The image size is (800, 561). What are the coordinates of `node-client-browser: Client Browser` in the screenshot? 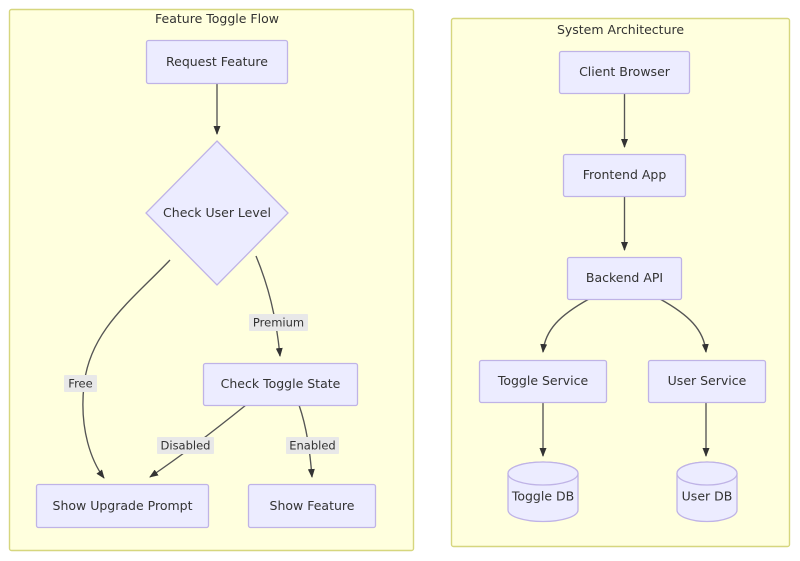 It's located at (624, 72).